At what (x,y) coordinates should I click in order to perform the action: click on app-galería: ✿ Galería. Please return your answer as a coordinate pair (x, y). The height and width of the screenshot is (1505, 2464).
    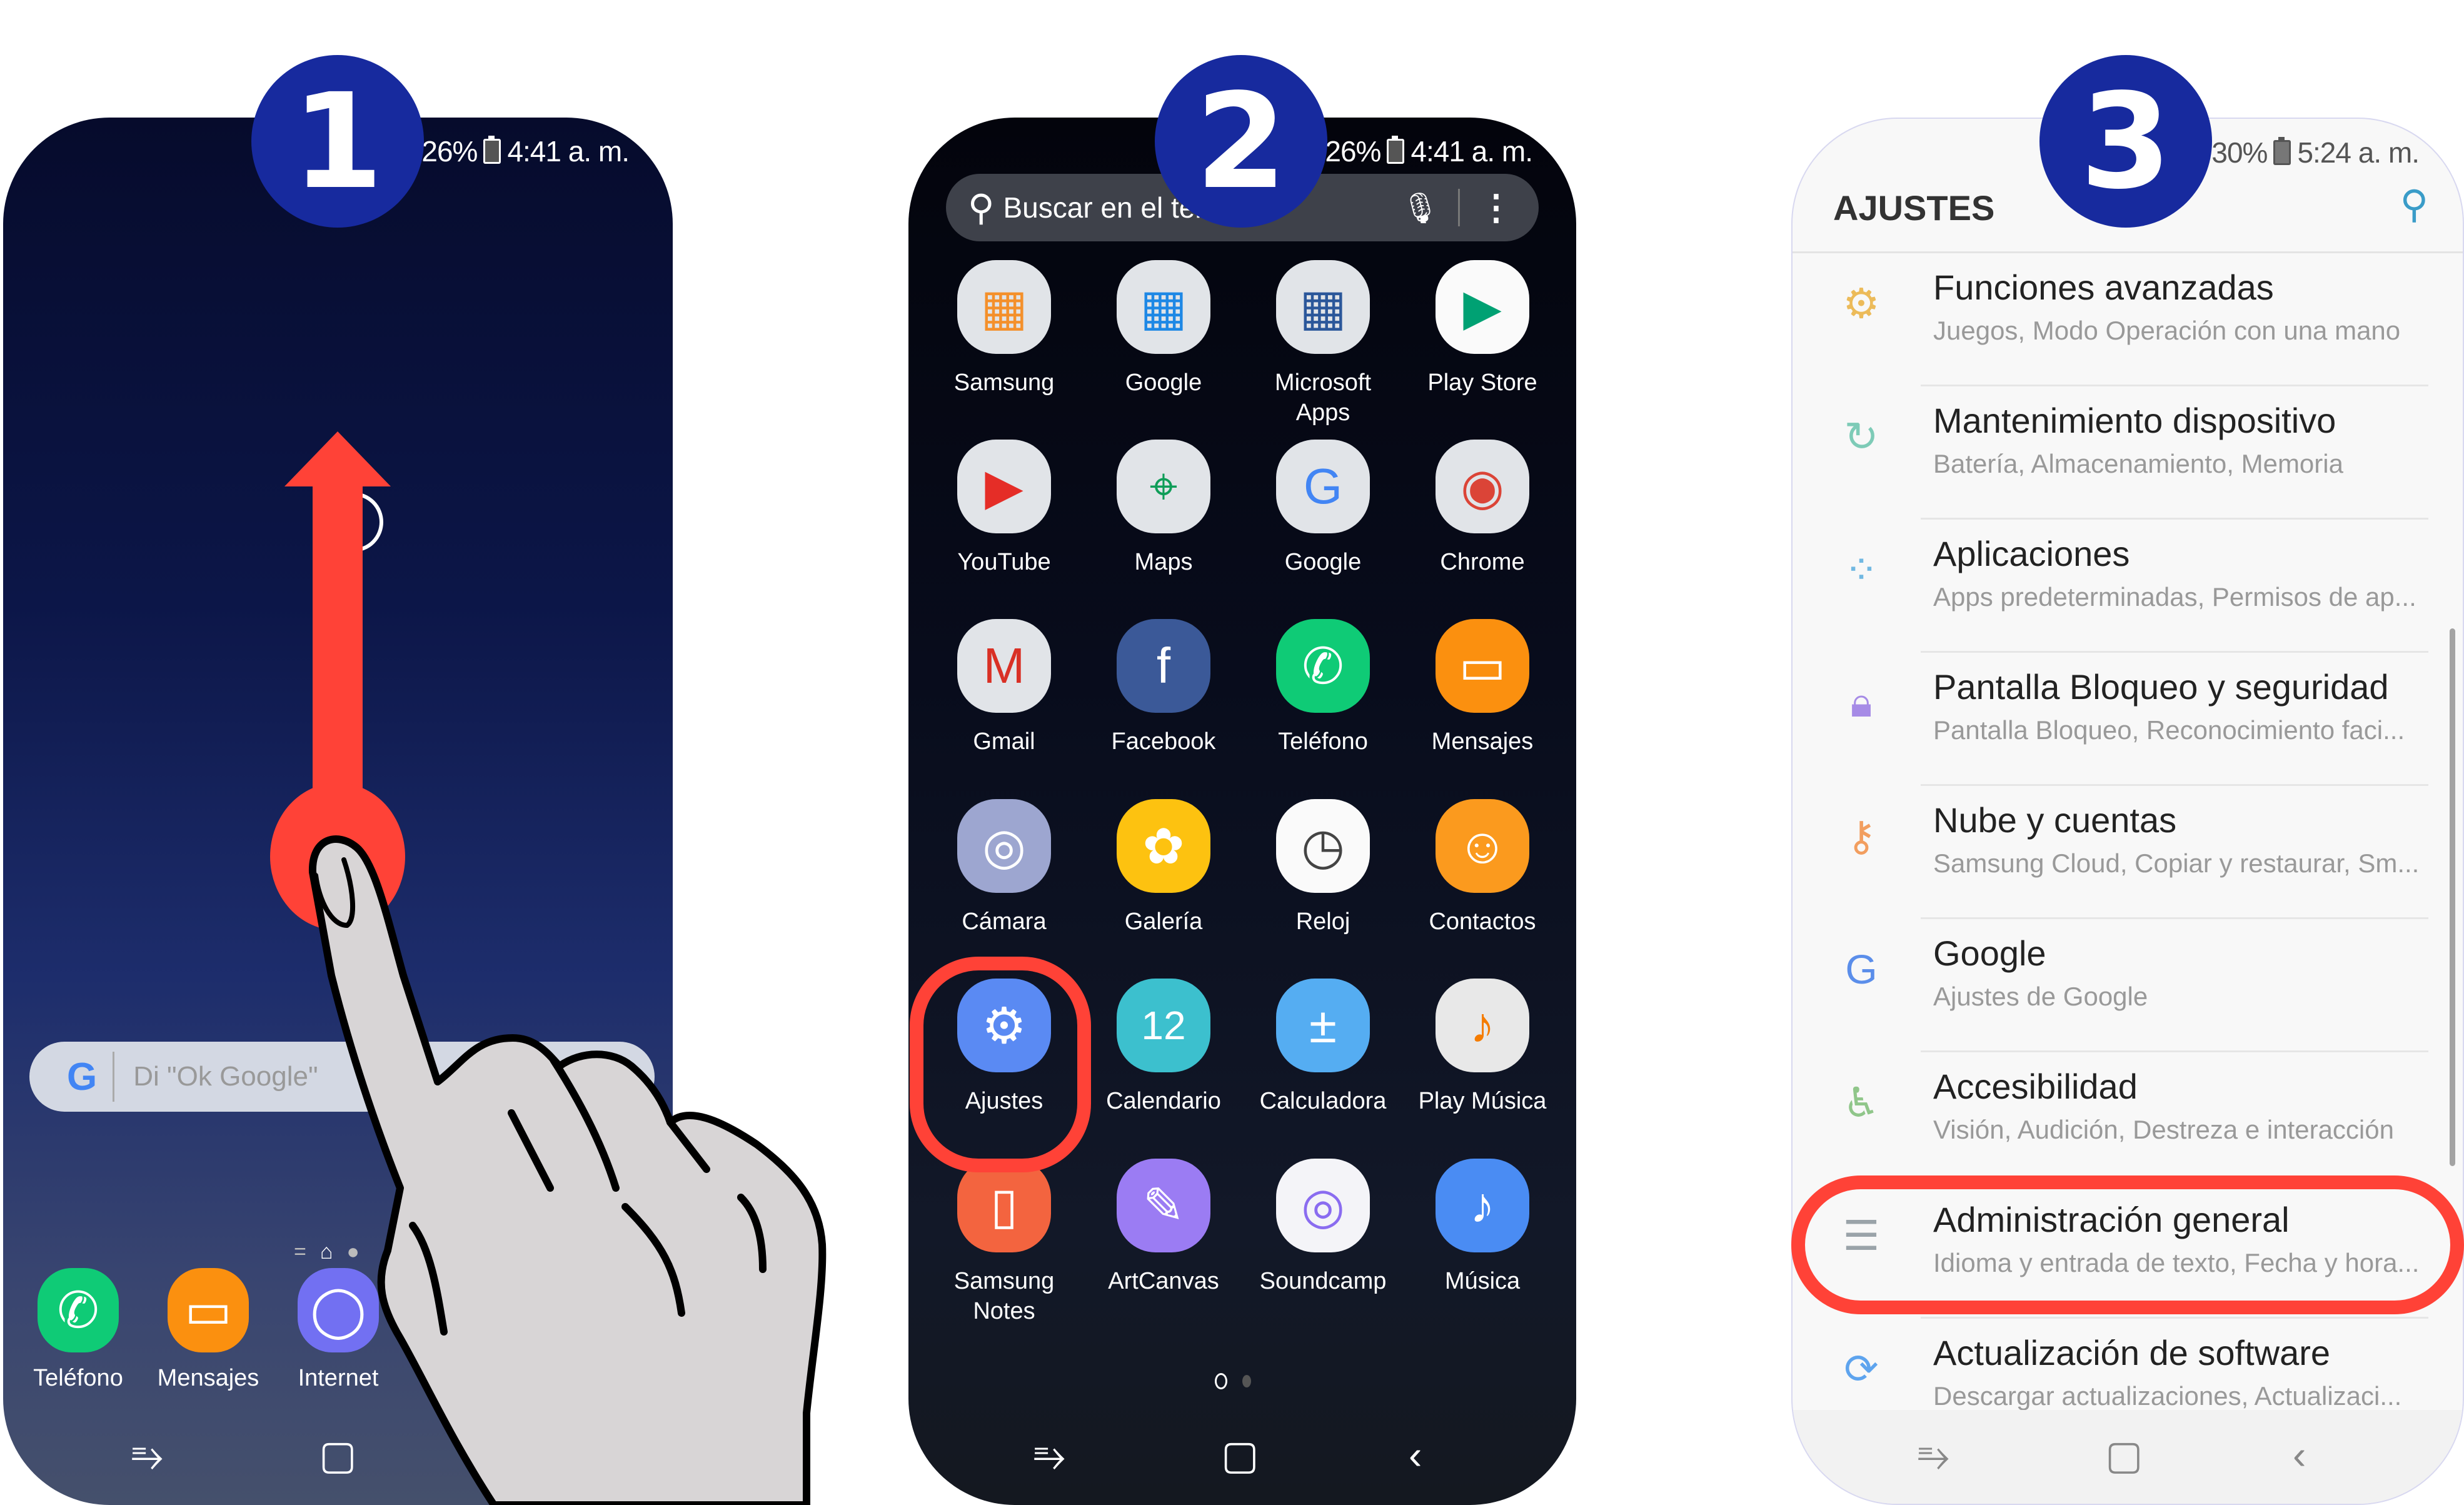
    Looking at the image, I should click on (1164, 868).